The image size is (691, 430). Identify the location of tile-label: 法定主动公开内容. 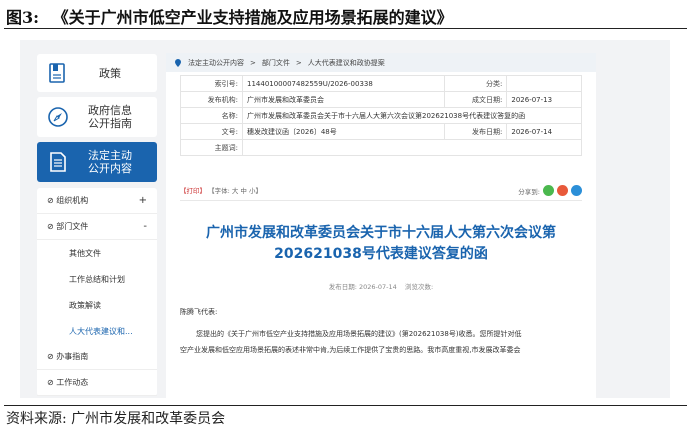
(110, 162).